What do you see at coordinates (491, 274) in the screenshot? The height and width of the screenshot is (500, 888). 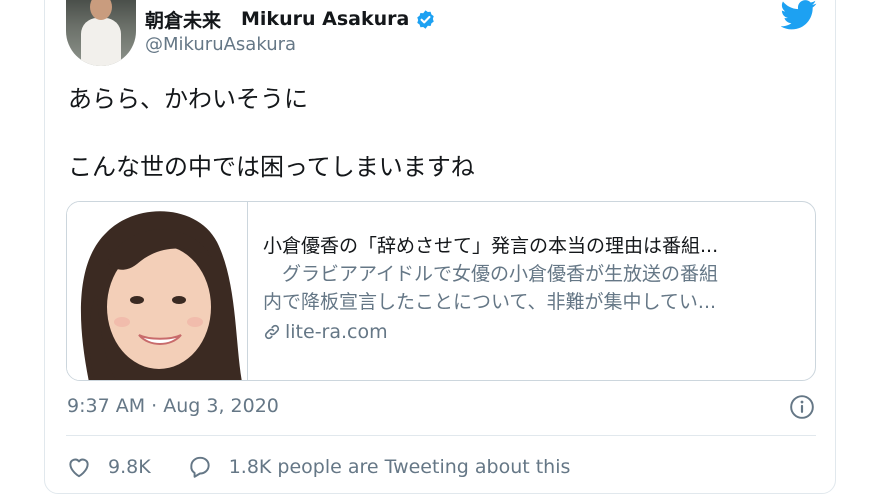 I see `link-description-line-1: グラビアアイドルで女優の小倉優香が生放送の番組` at bounding box center [491, 274].